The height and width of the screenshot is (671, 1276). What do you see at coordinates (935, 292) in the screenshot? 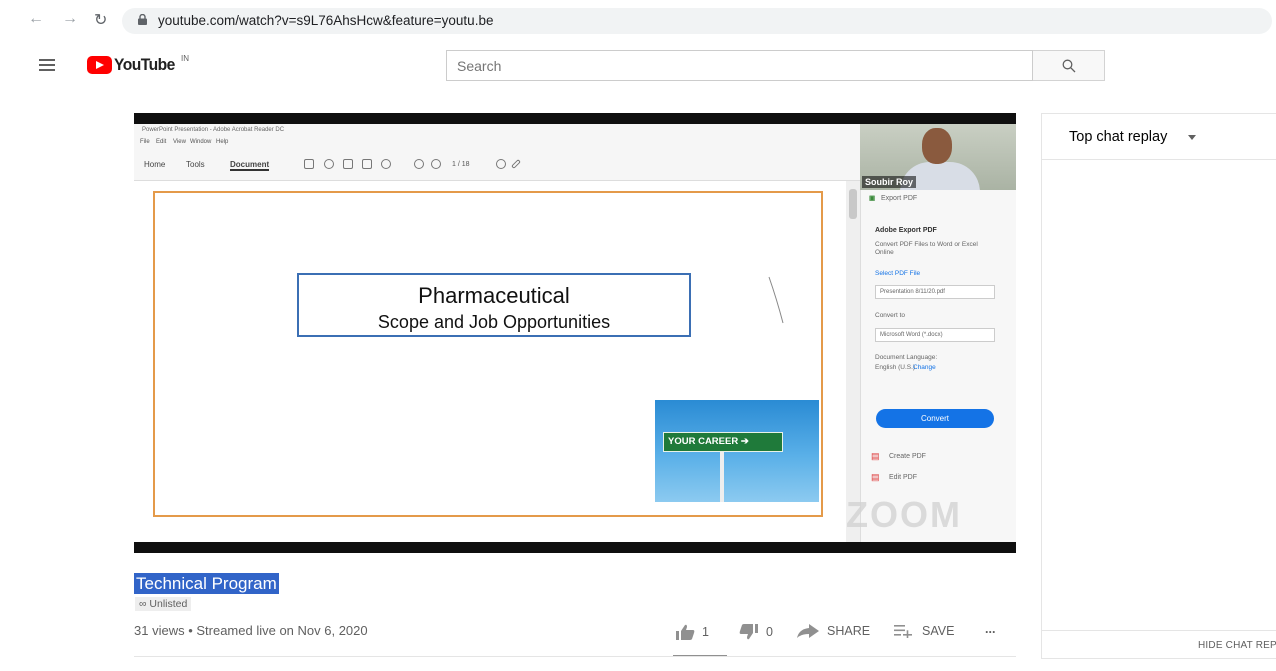
I see `file-field: Presentation 8/11/20.pdf` at bounding box center [935, 292].